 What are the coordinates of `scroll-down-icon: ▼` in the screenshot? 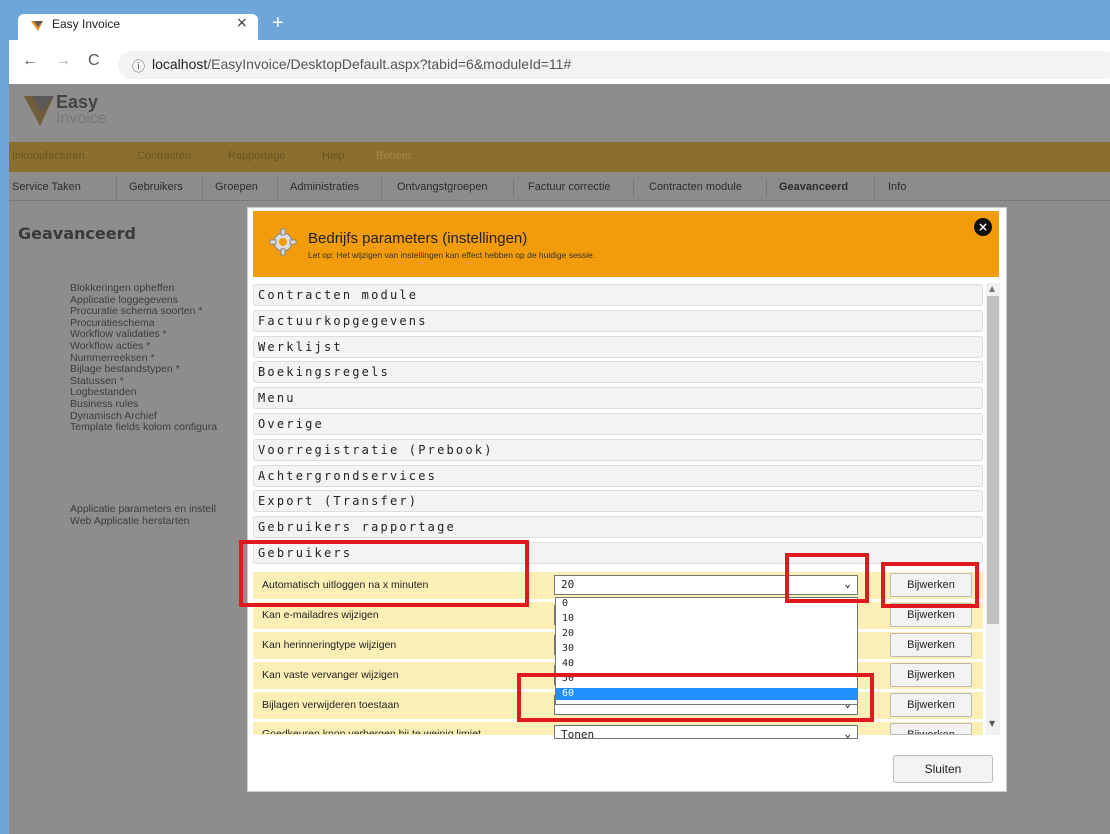 It's located at (992, 723).